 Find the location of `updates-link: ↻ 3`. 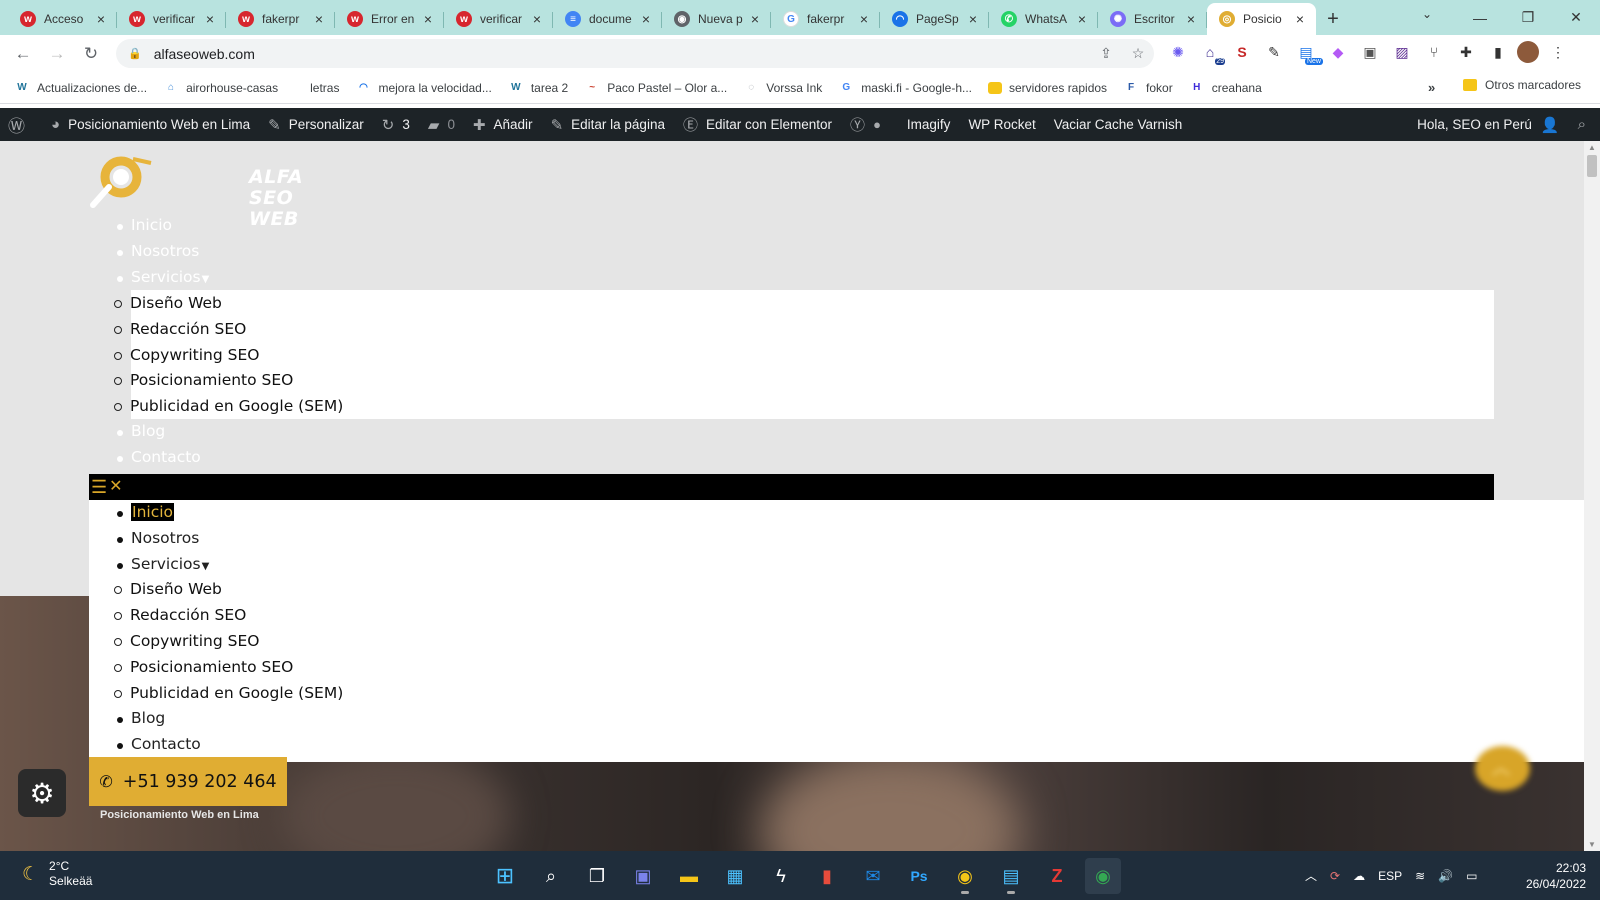

updates-link: ↻ 3 is located at coordinates (396, 125).